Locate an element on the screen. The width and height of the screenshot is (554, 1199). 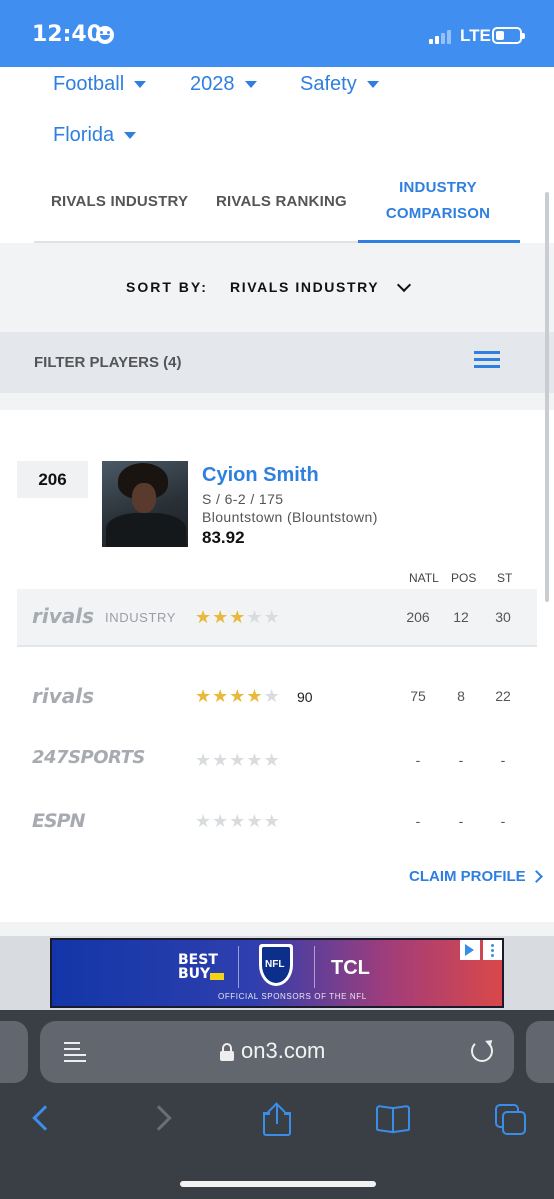
ad-tagline: OFFICIAL SPONSORS OF THE NFL is located at coordinates (292, 996).